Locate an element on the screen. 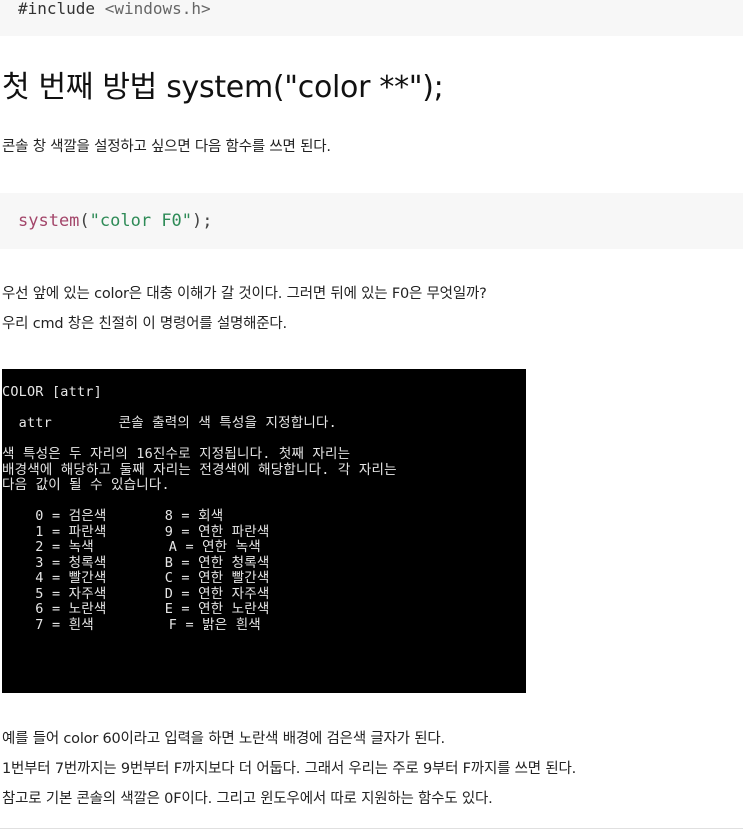 The image size is (743, 838). code-open-paren: ( is located at coordinates (84, 221).